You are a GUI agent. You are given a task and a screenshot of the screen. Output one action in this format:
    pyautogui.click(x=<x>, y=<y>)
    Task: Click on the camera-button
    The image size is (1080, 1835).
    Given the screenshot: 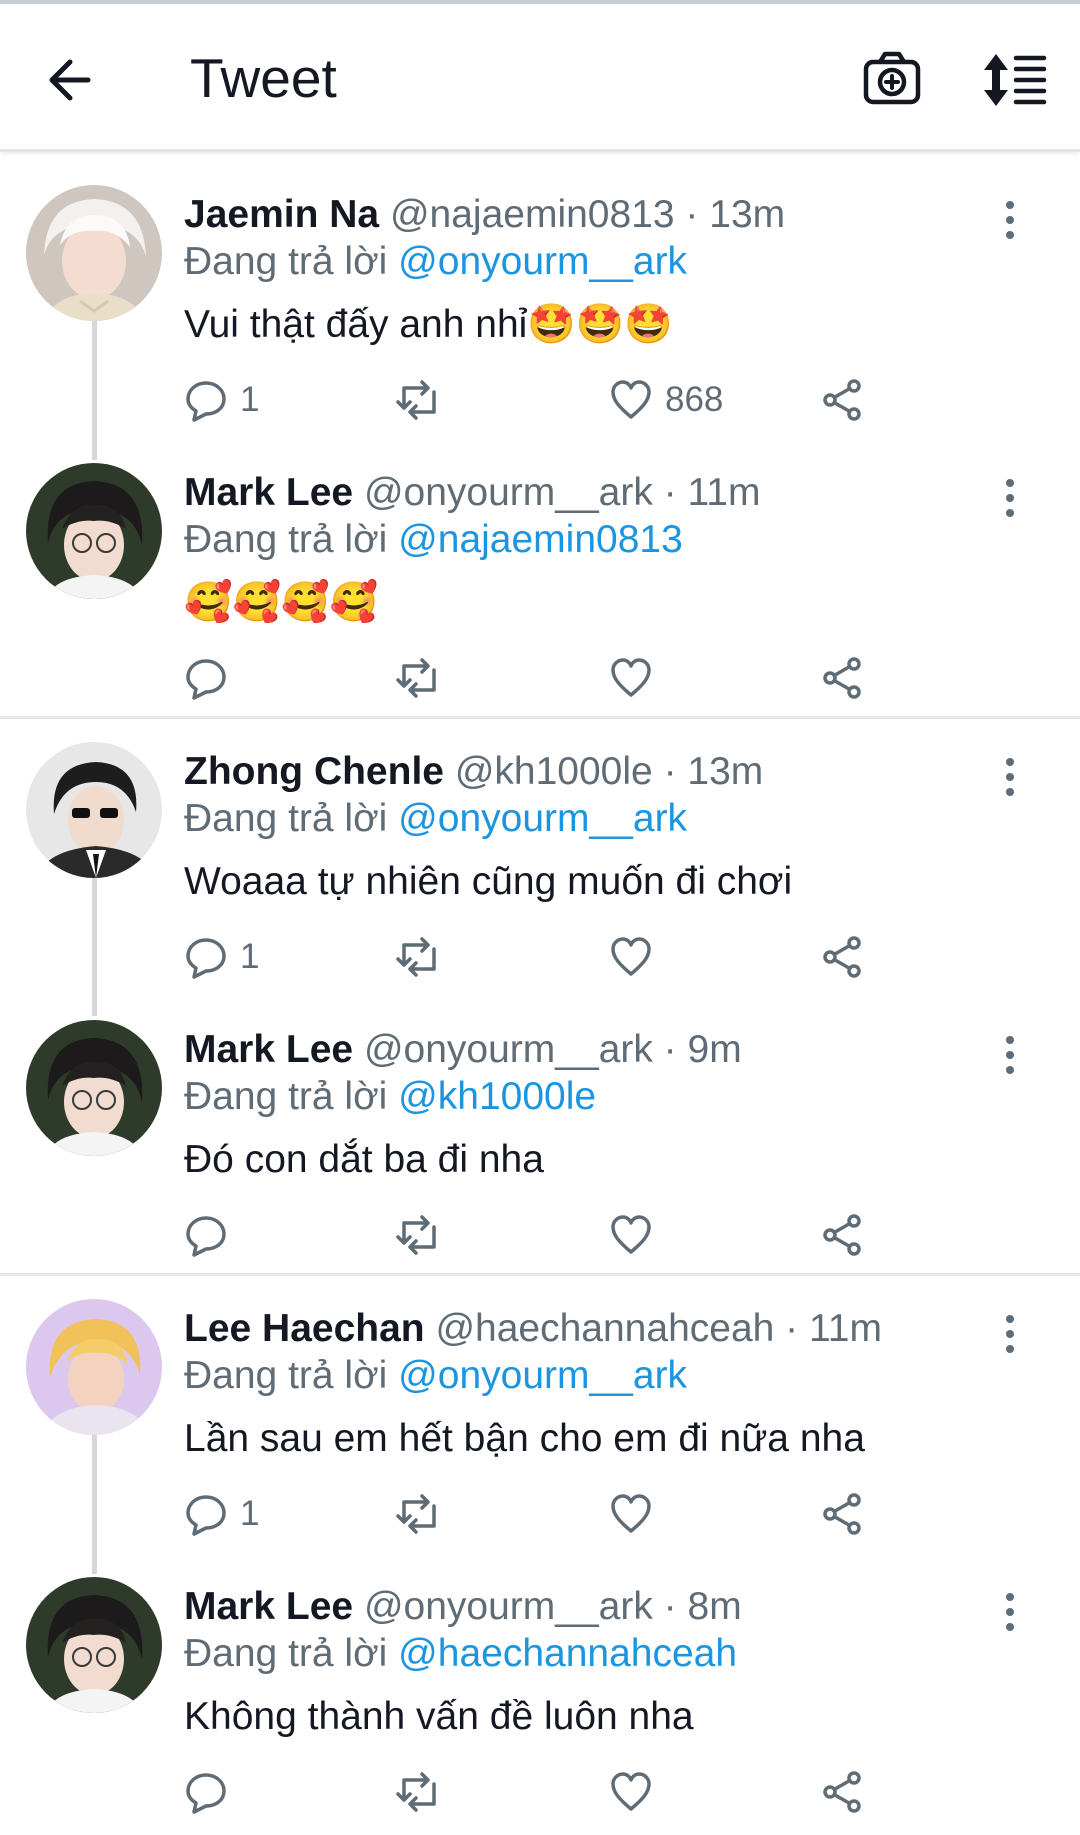 What is the action you would take?
    pyautogui.click(x=893, y=81)
    